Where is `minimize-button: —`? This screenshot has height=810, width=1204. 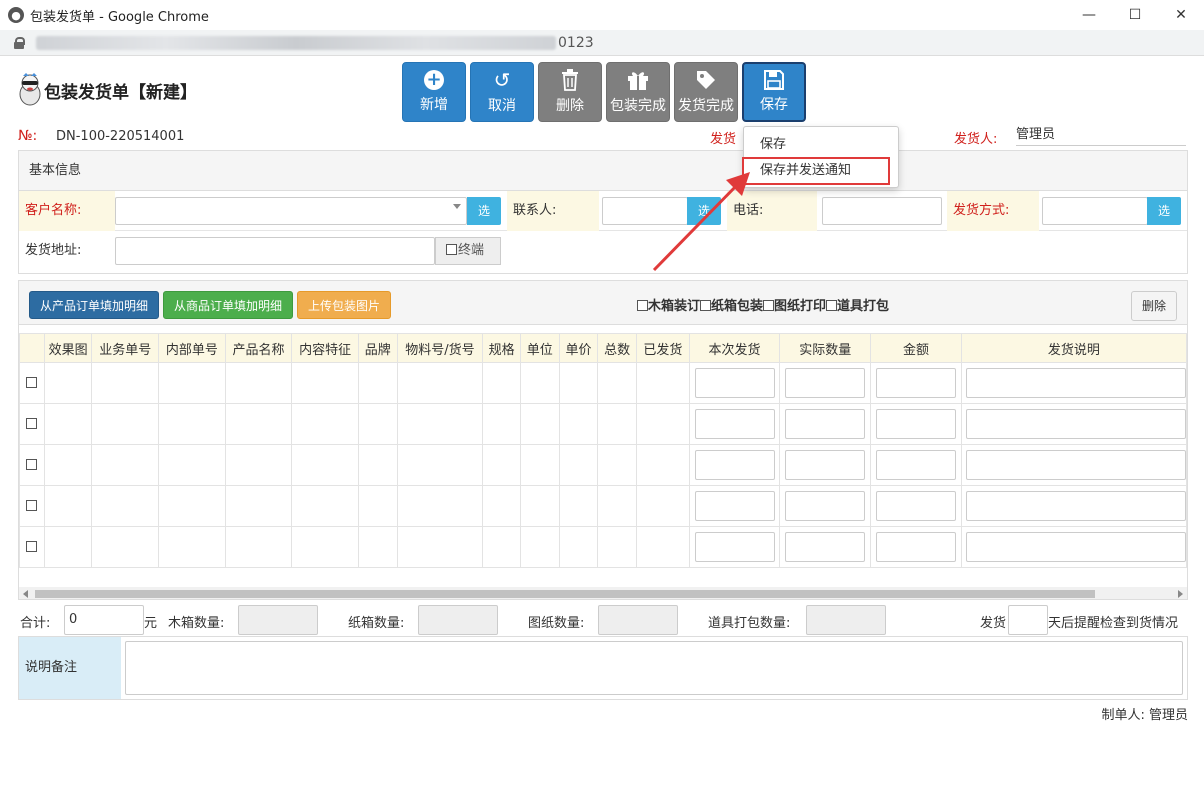 minimize-button: — is located at coordinates (1089, 15).